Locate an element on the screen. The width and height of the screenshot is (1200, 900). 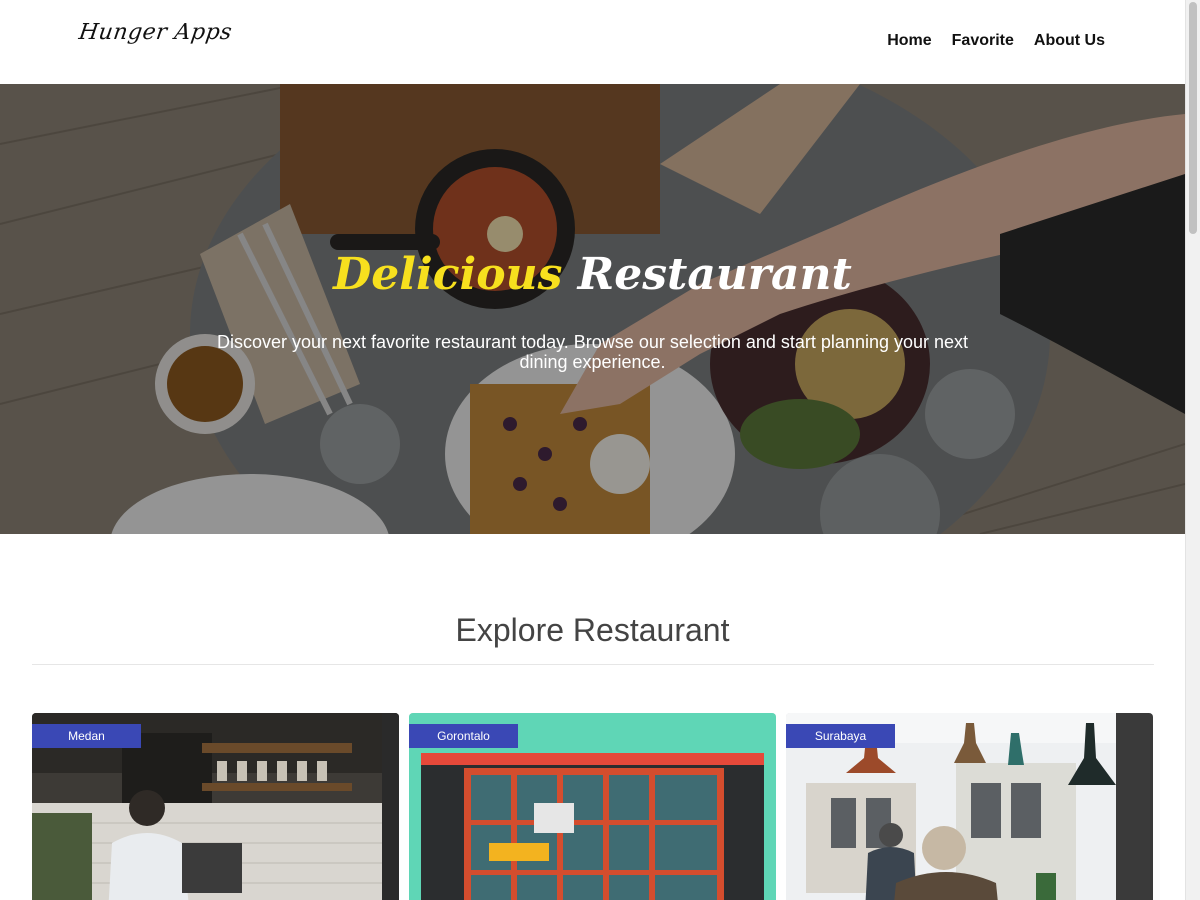
page-scrollbar is located at coordinates (1192, 450).